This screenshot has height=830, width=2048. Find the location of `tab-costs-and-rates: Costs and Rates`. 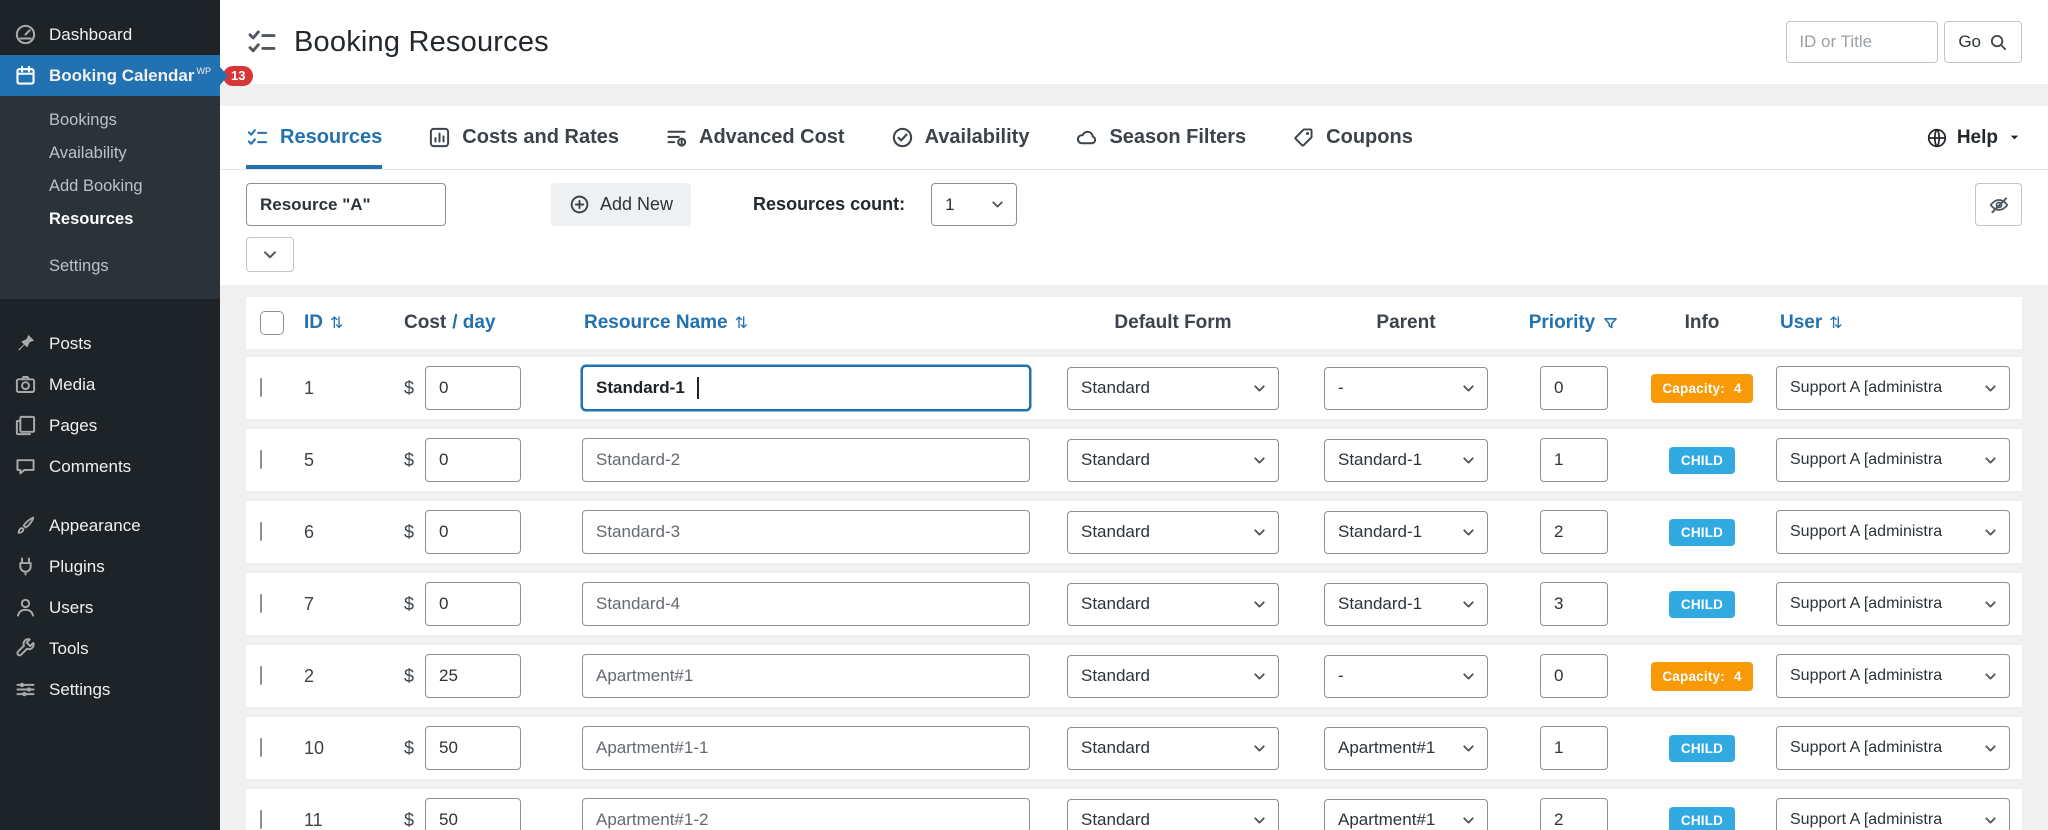

tab-costs-and-rates: Costs and Rates is located at coordinates (523, 137).